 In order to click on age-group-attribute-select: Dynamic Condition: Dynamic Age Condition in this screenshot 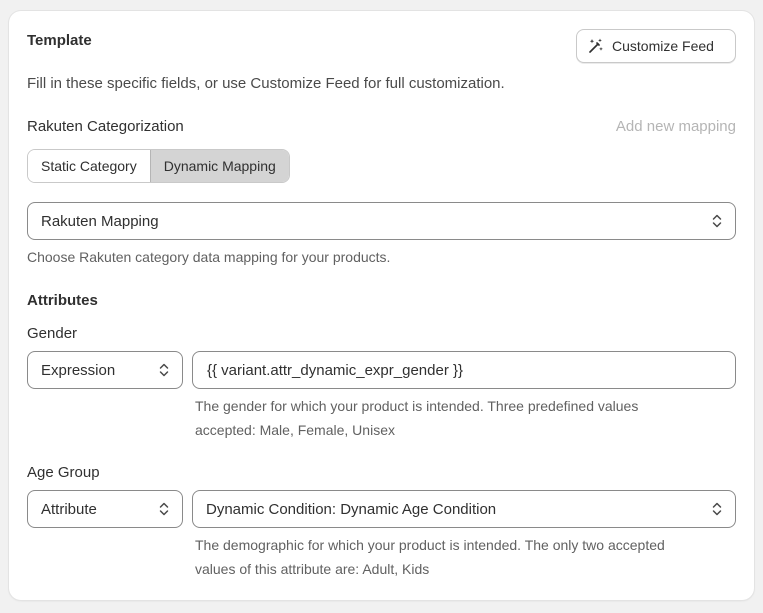, I will do `click(464, 509)`.